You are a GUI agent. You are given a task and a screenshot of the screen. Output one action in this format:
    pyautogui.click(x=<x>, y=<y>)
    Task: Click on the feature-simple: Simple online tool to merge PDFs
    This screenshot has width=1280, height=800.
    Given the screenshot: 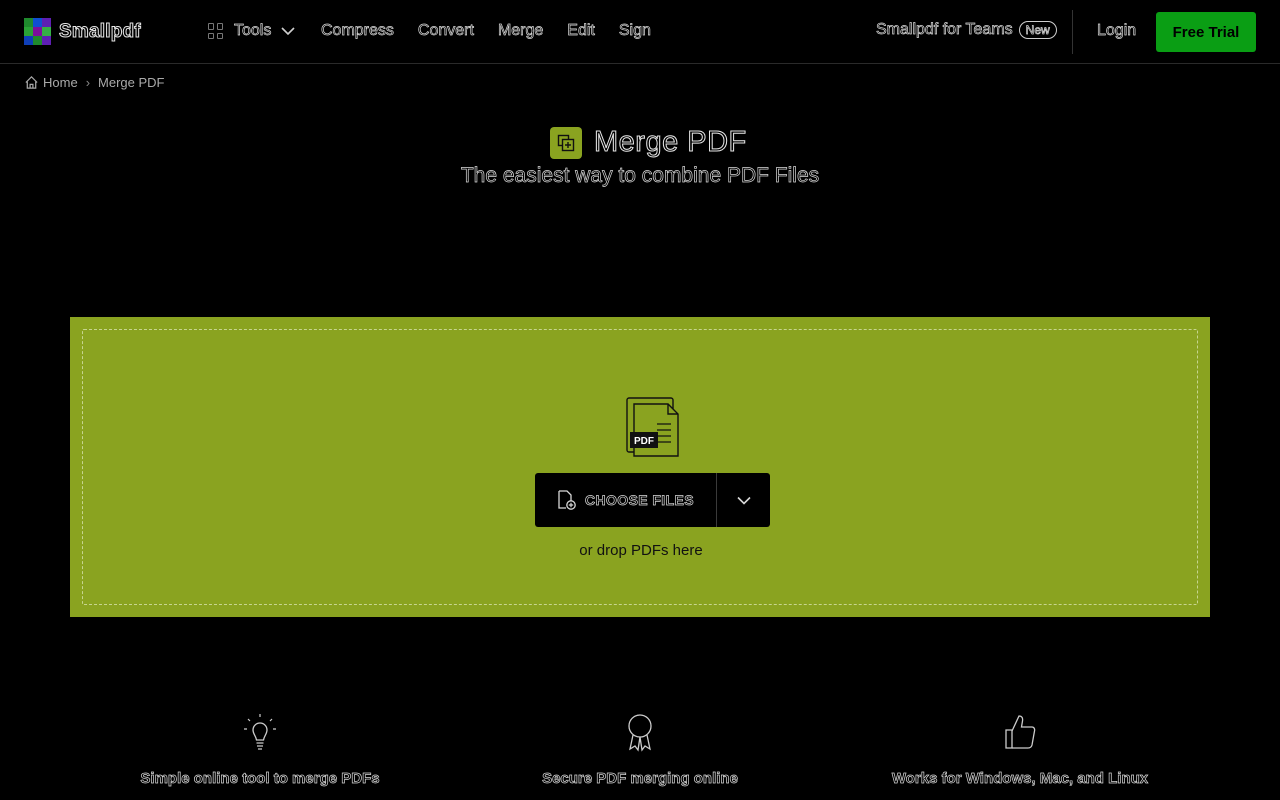 What is the action you would take?
    pyautogui.click(x=260, y=749)
    